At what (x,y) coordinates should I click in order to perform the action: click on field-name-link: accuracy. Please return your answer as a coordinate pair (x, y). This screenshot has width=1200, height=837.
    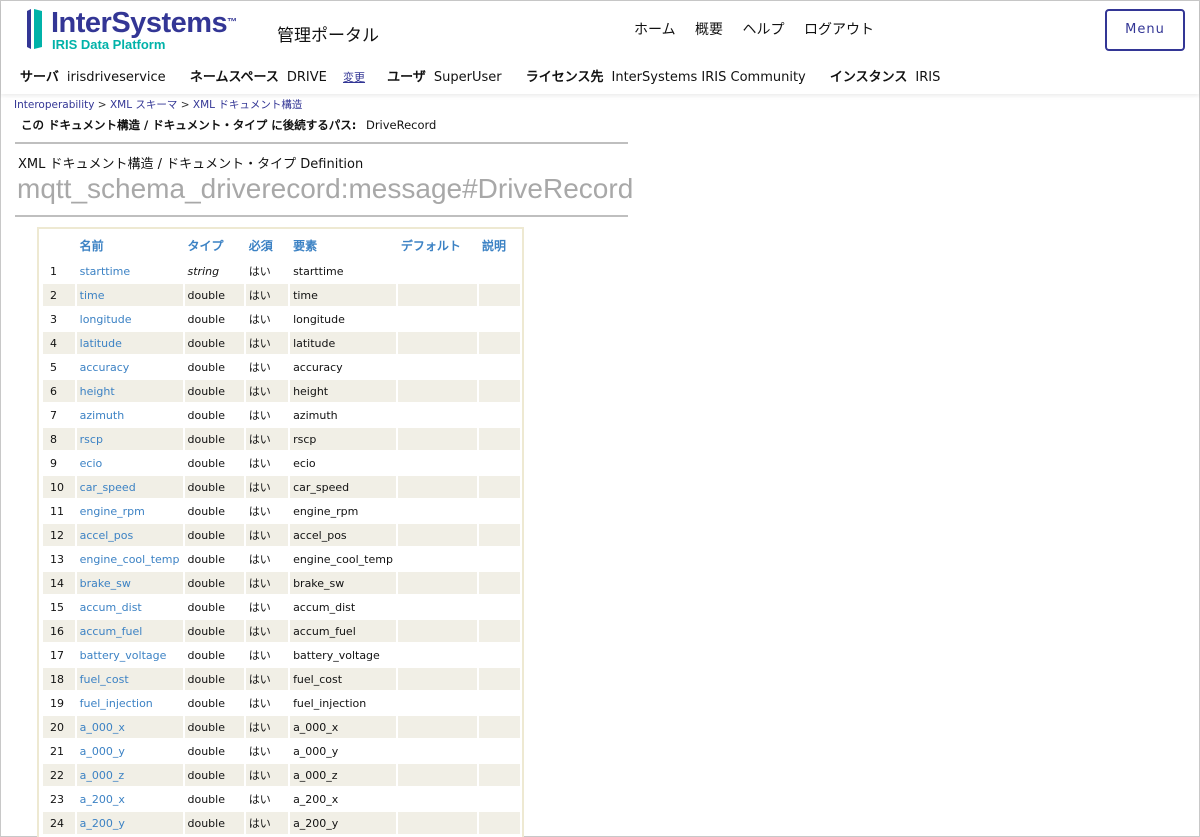
    Looking at the image, I should click on (130, 367).